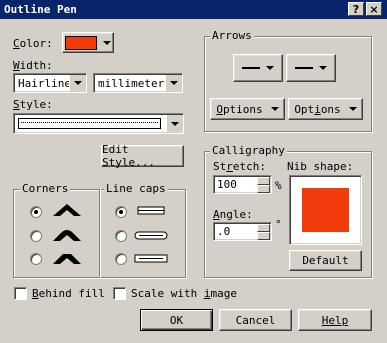 The image size is (387, 343). What do you see at coordinates (278, 224) in the screenshot?
I see `angle-unit: °` at bounding box center [278, 224].